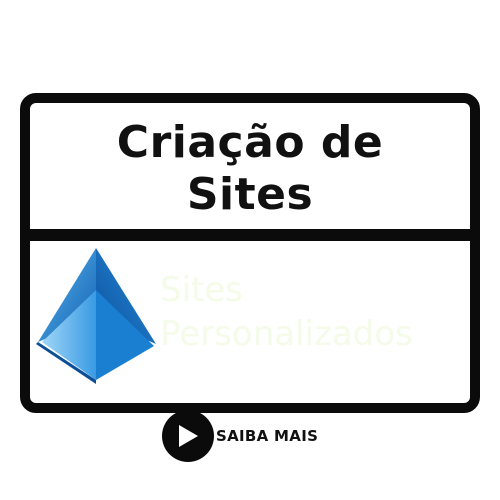 This screenshot has height=500, width=500. I want to click on subtitle: Sites Personalizados, so click(315, 312).